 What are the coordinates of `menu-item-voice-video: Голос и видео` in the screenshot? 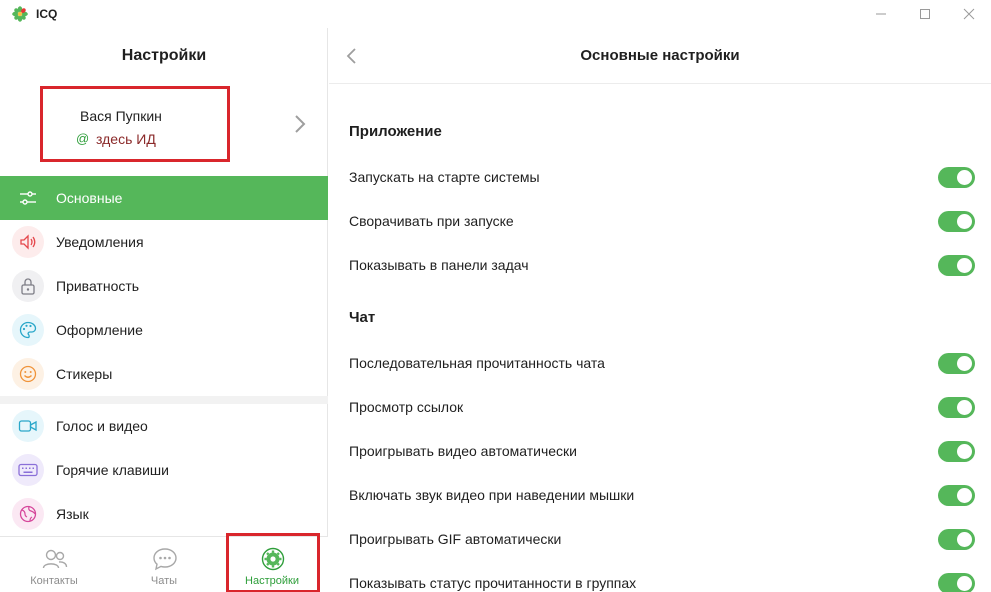 It's located at (164, 426).